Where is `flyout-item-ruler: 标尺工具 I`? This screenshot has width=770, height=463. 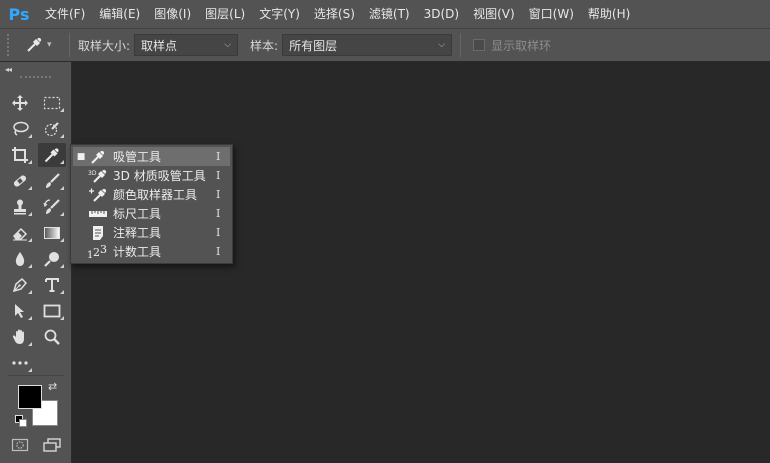 flyout-item-ruler: 标尺工具 I is located at coordinates (151, 213).